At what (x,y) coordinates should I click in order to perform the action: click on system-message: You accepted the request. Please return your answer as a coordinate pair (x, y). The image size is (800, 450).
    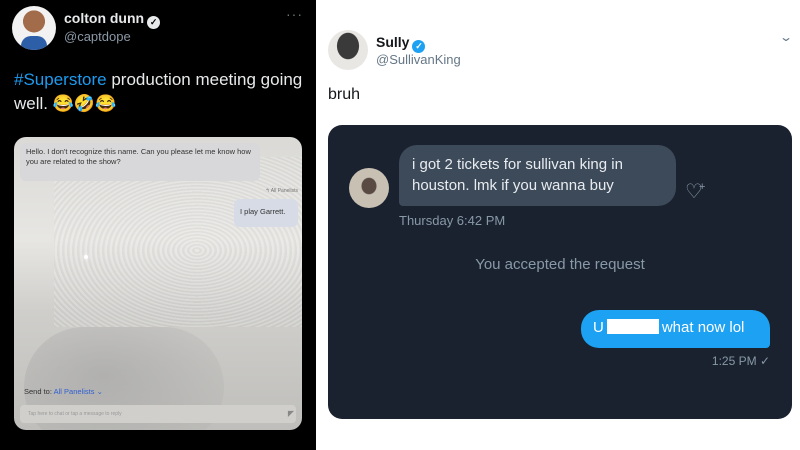
    Looking at the image, I should click on (560, 264).